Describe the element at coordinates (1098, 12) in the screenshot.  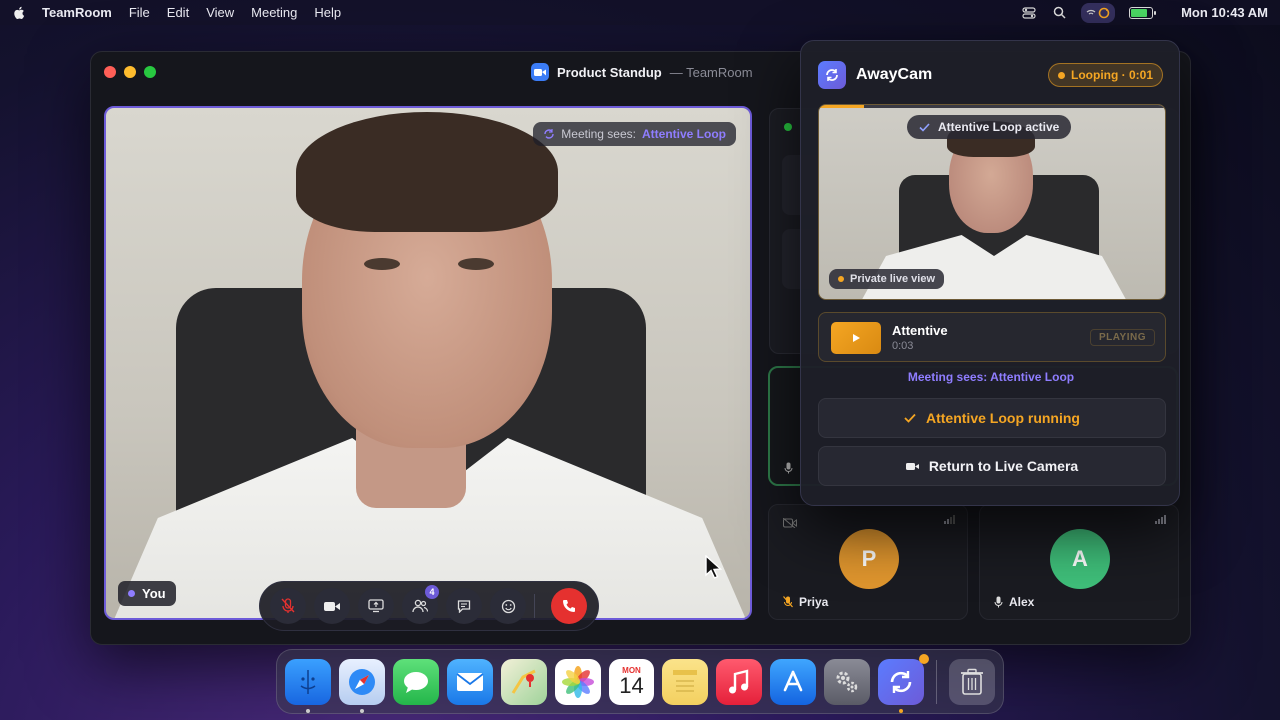
I see `awaycam-menubar-icon` at that location.